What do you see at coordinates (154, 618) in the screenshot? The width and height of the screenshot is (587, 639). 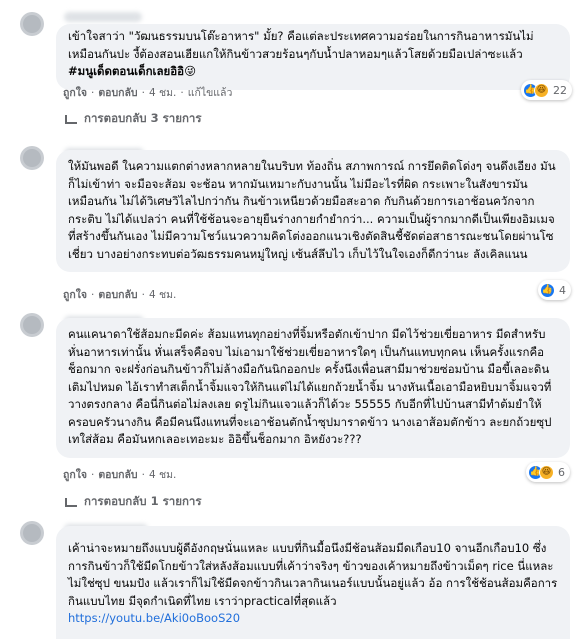 I see `youtube-link: https://youtu.be/Aki0oBooS20` at bounding box center [154, 618].